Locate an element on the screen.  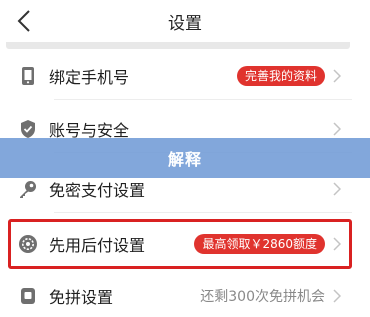
credit-limit-badge: 最高领取￥2860额度 is located at coordinates (259, 244).